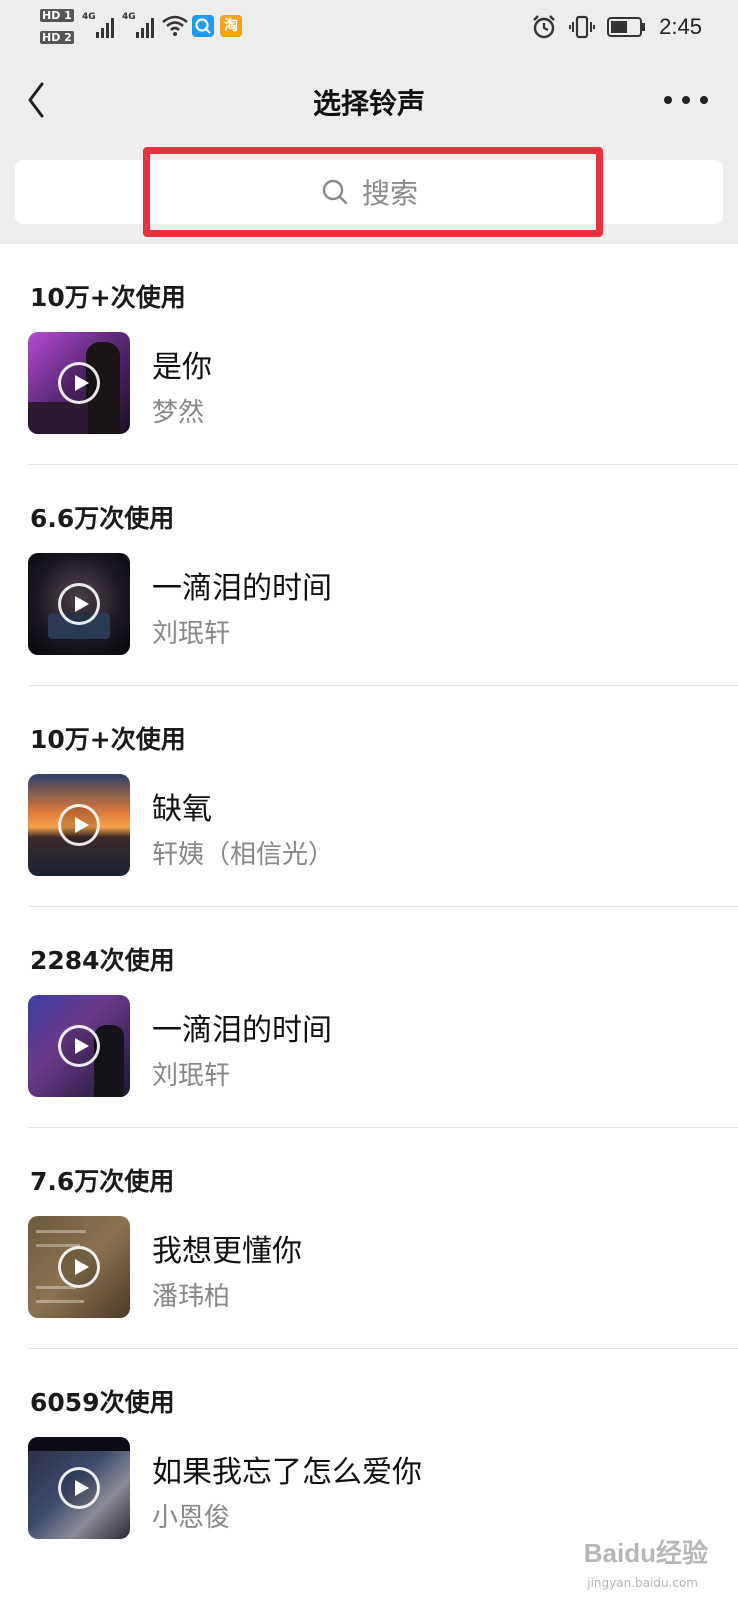 The width and height of the screenshot is (738, 1600). I want to click on wifi-icon, so click(175, 25).